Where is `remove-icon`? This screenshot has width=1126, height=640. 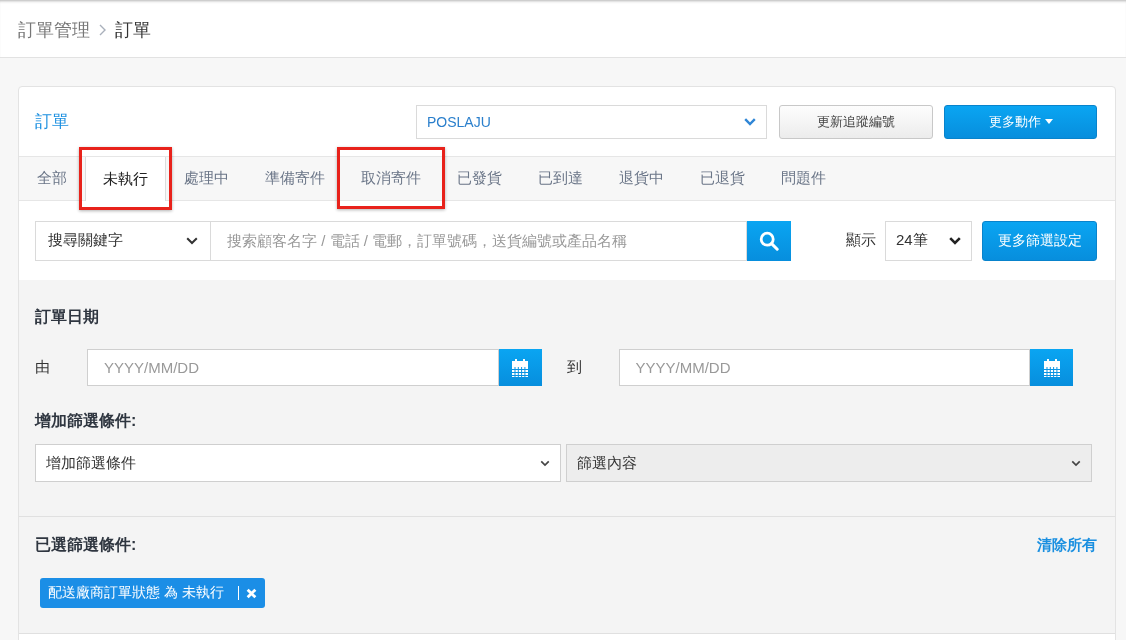 remove-icon is located at coordinates (251, 593).